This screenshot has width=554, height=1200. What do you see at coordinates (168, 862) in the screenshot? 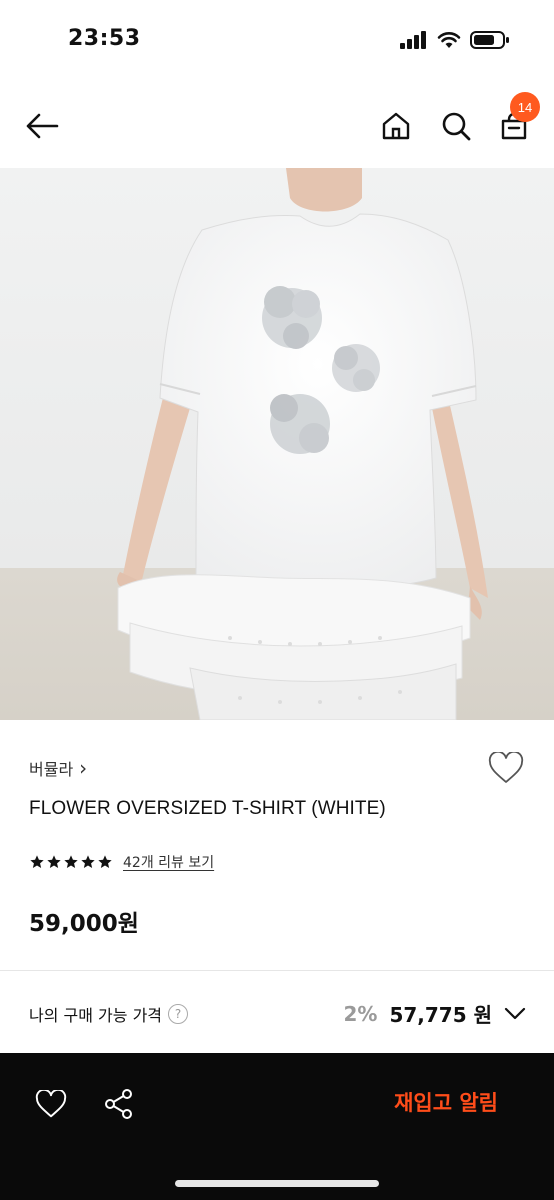
I see `reviews-link: 42개 리뷰 보기` at bounding box center [168, 862].